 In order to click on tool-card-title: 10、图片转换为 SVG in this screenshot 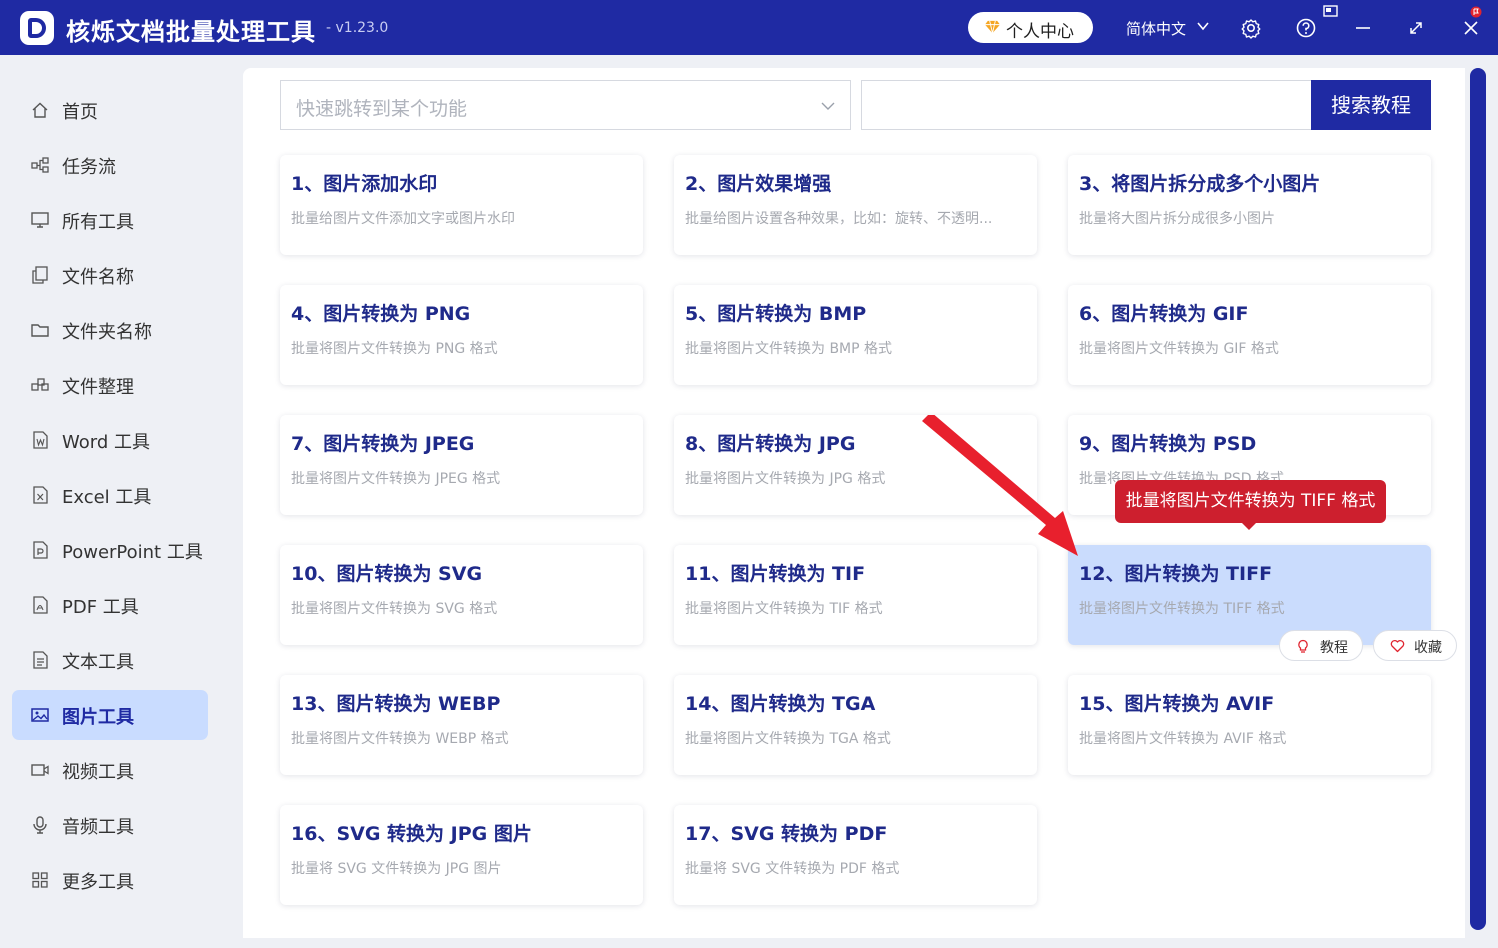, I will do `click(387, 574)`.